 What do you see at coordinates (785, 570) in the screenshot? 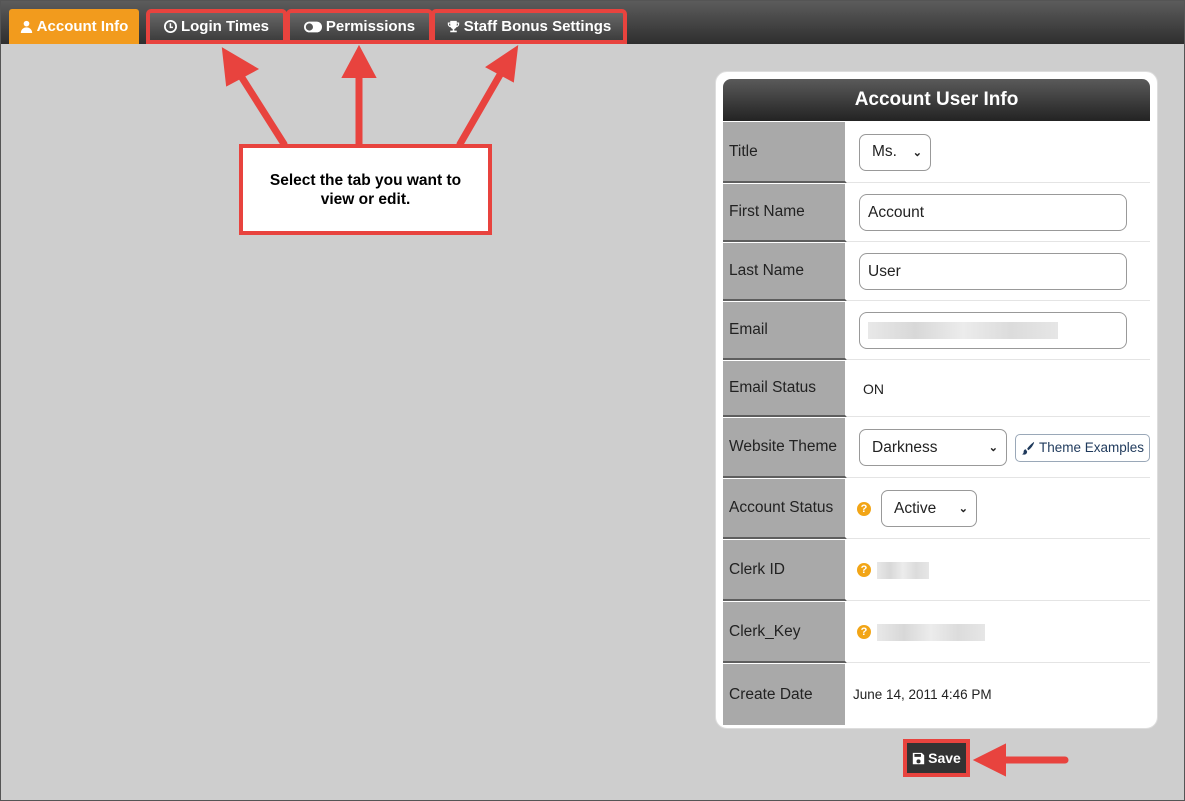
I see `field-label: Clerk ID` at bounding box center [785, 570].